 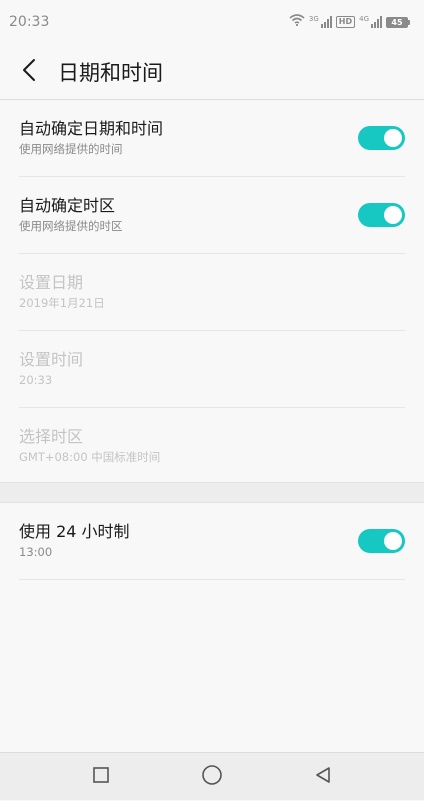 I want to click on recents-button, so click(x=101, y=777).